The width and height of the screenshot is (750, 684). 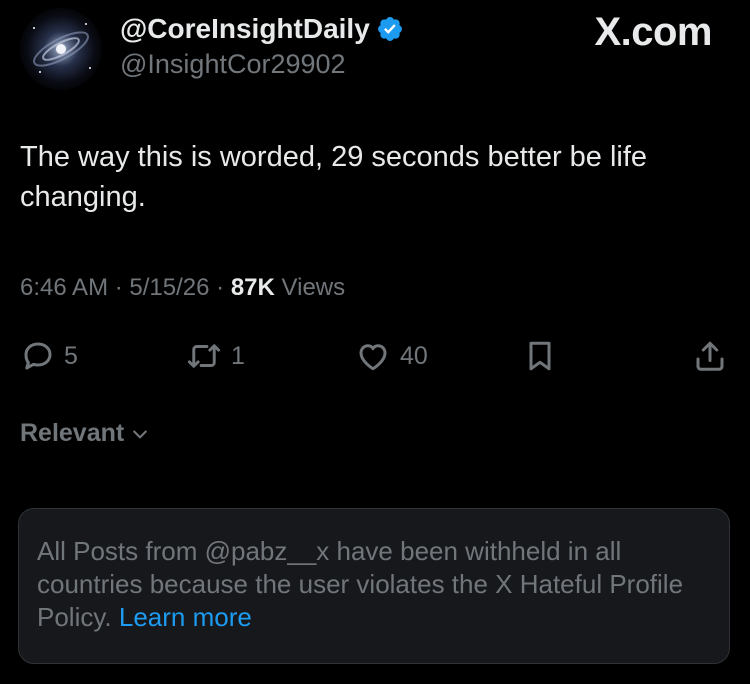 I want to click on reply-button: 5, so click(x=49, y=356).